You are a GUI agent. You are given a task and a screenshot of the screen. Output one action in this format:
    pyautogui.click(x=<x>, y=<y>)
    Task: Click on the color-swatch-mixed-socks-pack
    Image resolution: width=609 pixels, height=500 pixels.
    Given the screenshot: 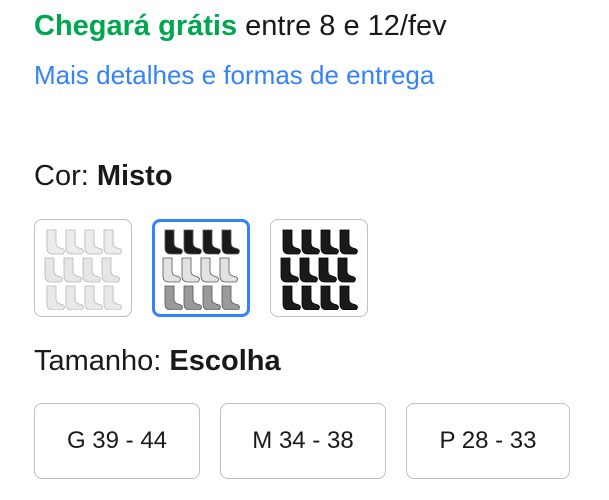 What is the action you would take?
    pyautogui.click(x=201, y=268)
    